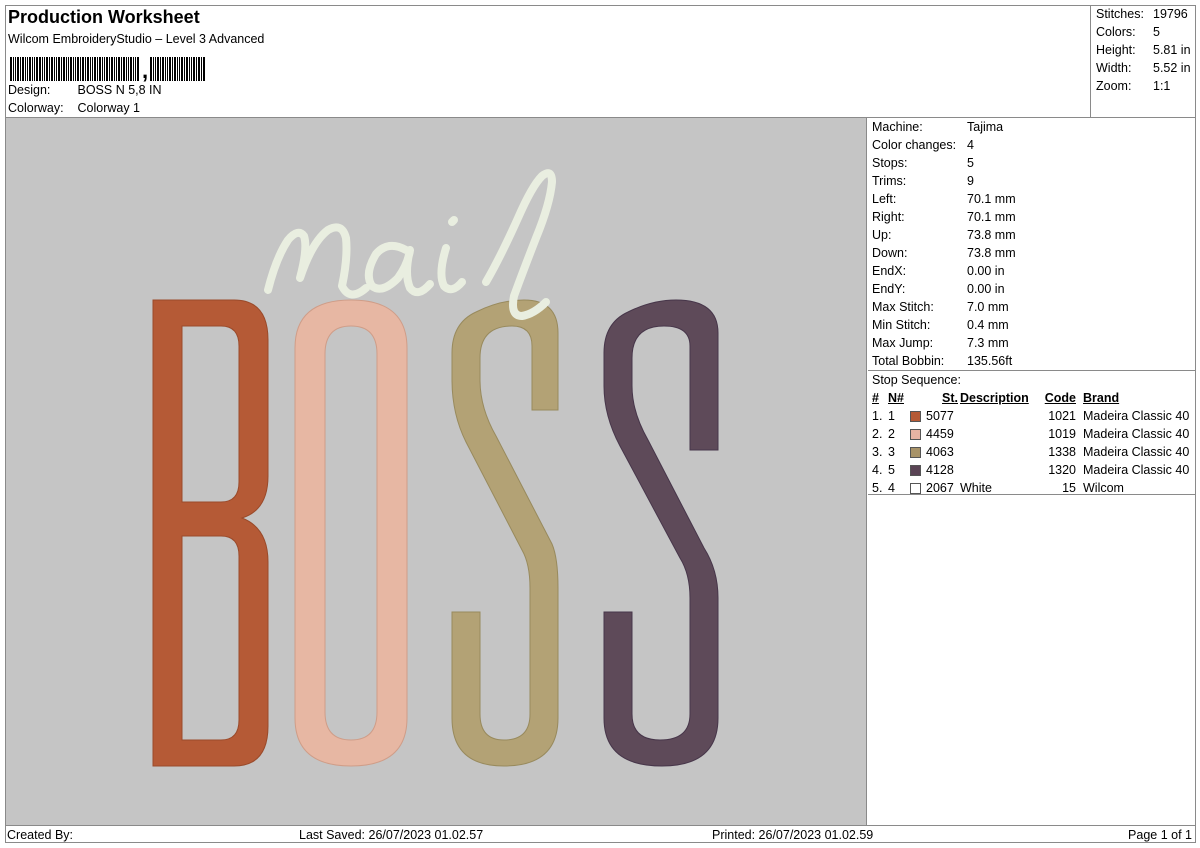 The image size is (1200, 848). Describe the element at coordinates (1062, 470) in the screenshot. I see `thread-code: 1320` at that location.